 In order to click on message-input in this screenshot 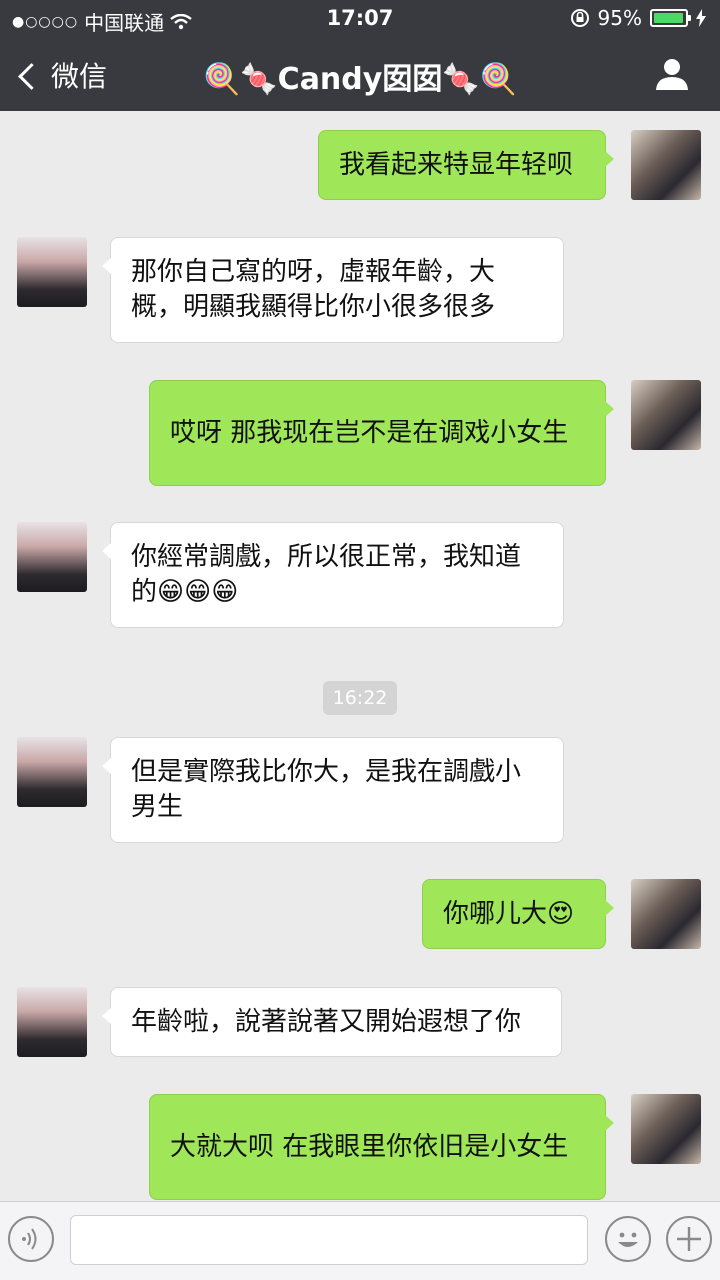, I will do `click(329, 1240)`.